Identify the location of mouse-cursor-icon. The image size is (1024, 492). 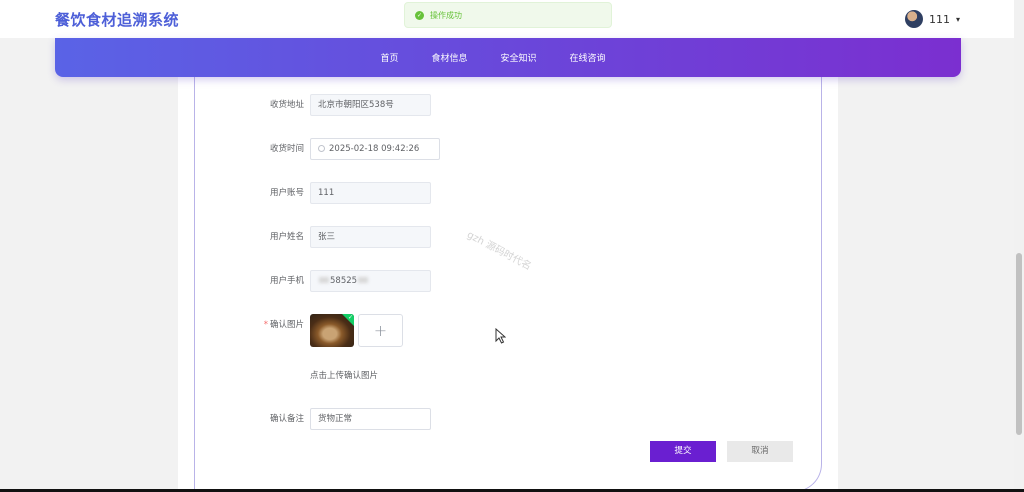
(501, 337).